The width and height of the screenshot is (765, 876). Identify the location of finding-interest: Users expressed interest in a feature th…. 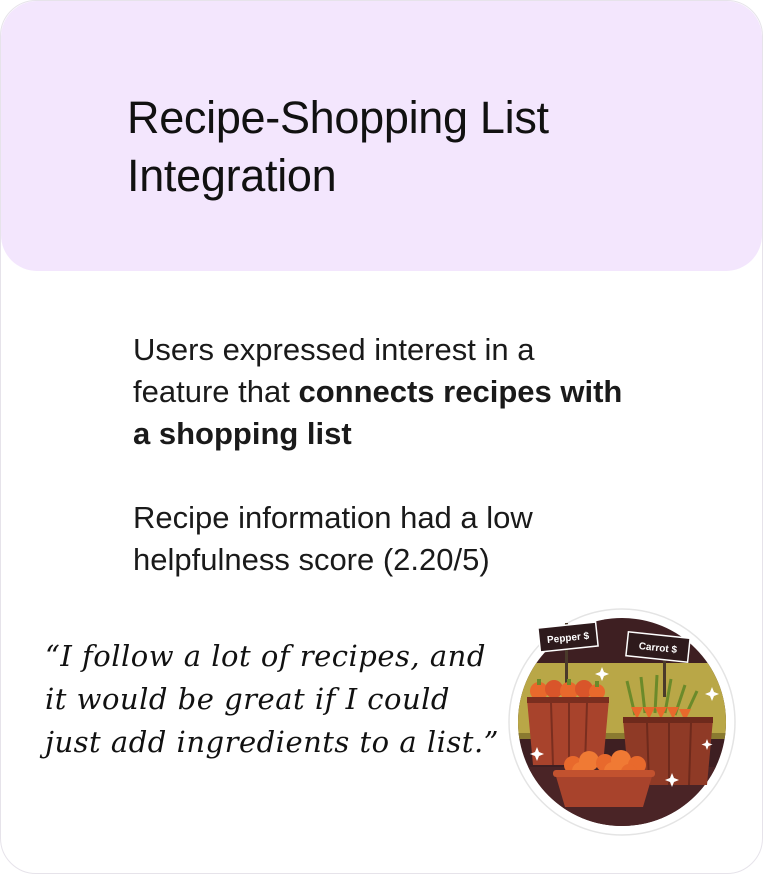
(383, 392).